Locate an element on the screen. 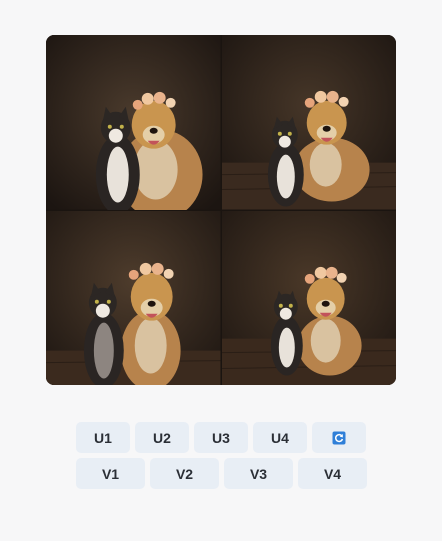  u3-button: U3 is located at coordinates (221, 437).